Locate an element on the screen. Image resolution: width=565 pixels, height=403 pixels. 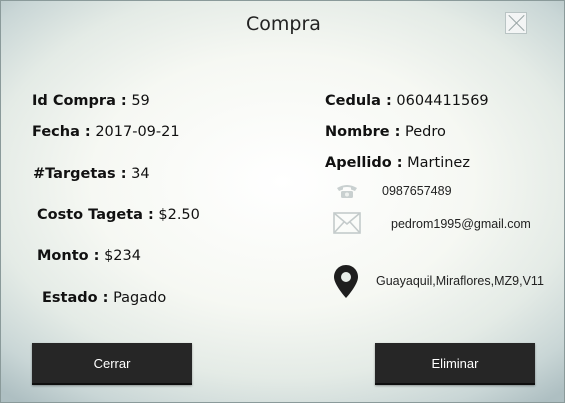
id-compra-value: 59 is located at coordinates (140, 101).